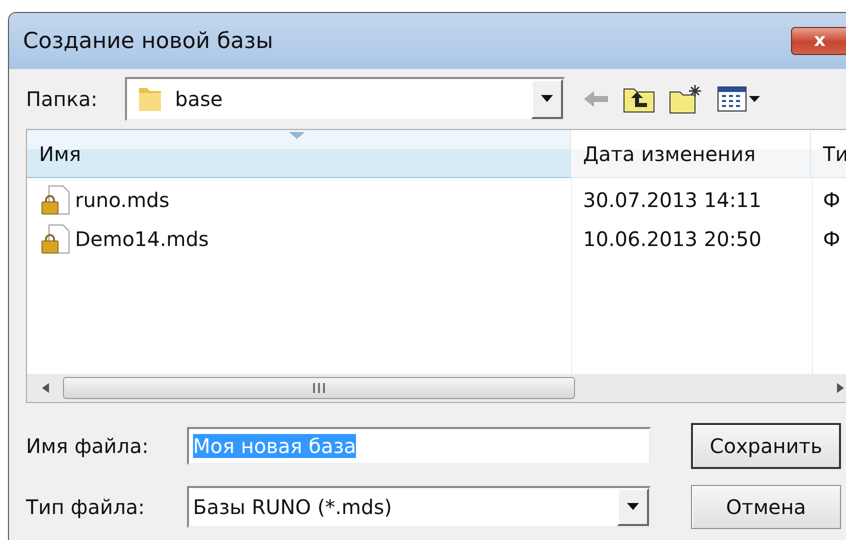  Describe the element at coordinates (45, 388) in the screenshot. I see `scroll-left-icon` at that location.